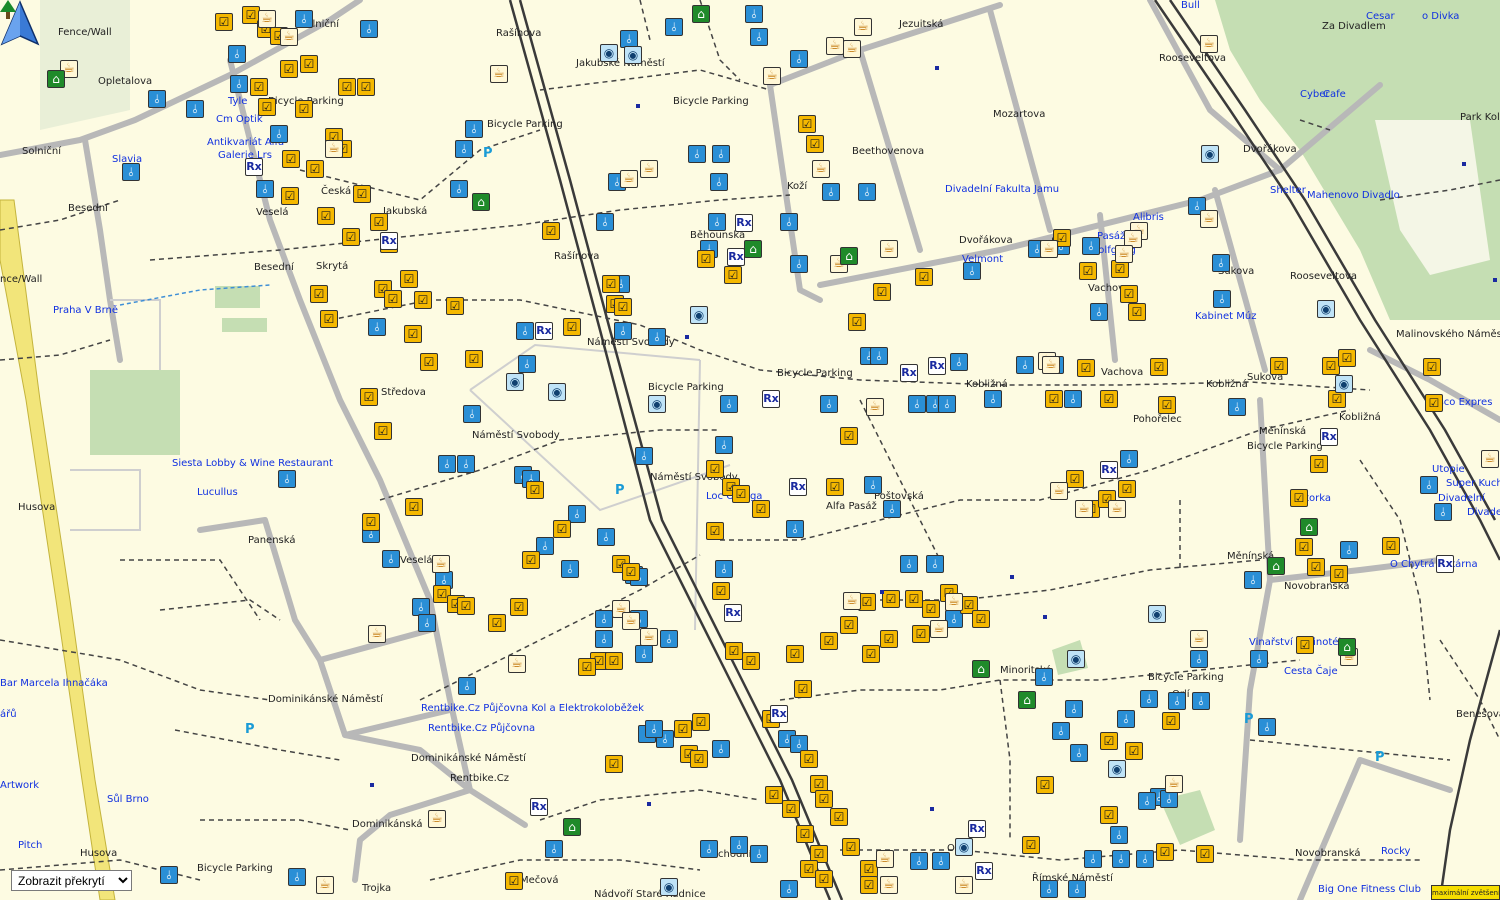 The width and height of the screenshot is (1500, 900). I want to click on poi-label: Shelter, so click(1288, 191).